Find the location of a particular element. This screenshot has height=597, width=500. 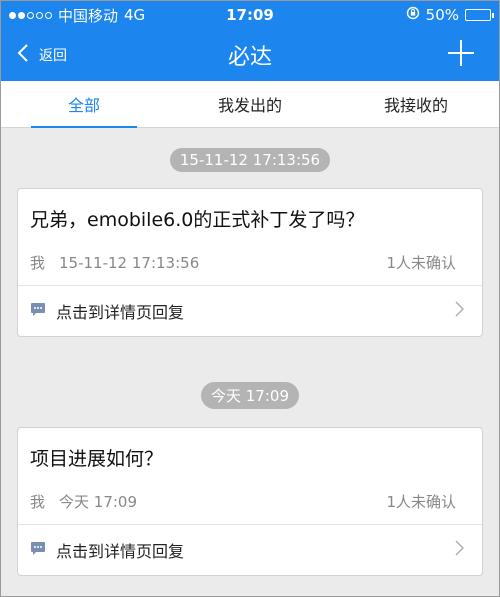

tab-sent: 我发出的 is located at coordinates (250, 104).